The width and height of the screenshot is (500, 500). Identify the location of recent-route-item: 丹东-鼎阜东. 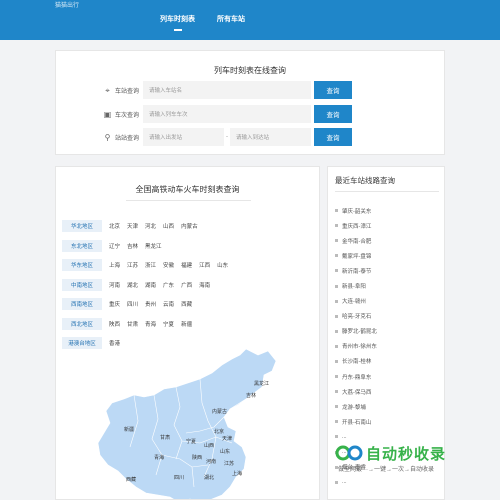
(356, 376).